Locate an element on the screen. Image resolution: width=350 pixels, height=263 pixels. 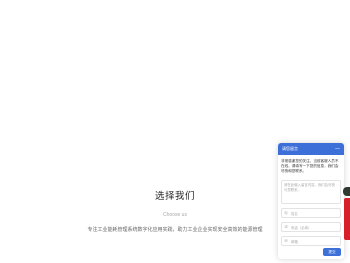
textarea-placeholder: 请在此输入留言内容，我们会尽快与您联系。 is located at coordinates (309, 187).